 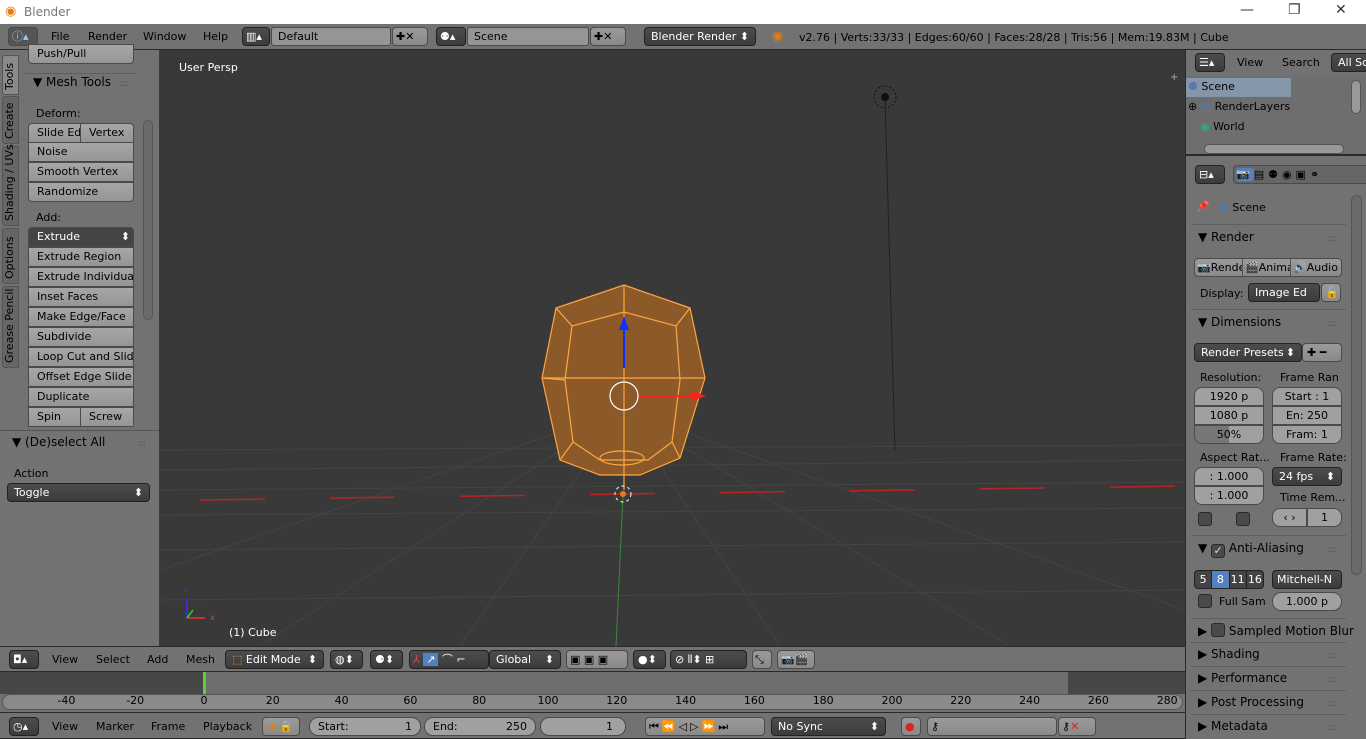 What do you see at coordinates (525, 659) in the screenshot?
I see `orientation-select: Global ⬍` at bounding box center [525, 659].